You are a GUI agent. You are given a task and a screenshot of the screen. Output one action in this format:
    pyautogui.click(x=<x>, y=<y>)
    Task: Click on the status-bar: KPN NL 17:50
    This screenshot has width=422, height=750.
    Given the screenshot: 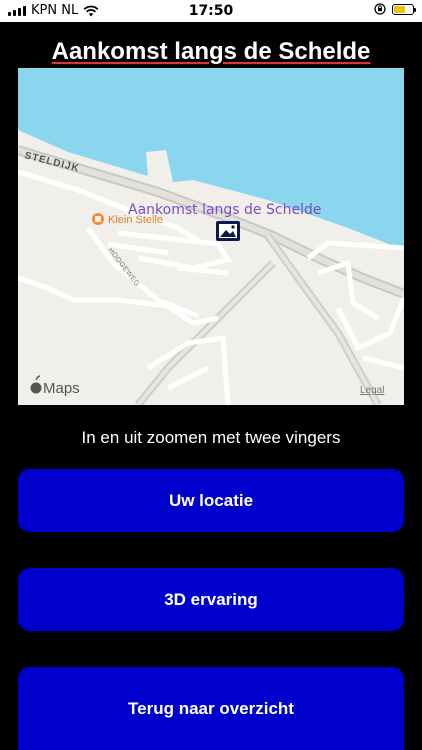 What is the action you would take?
    pyautogui.click(x=211, y=11)
    